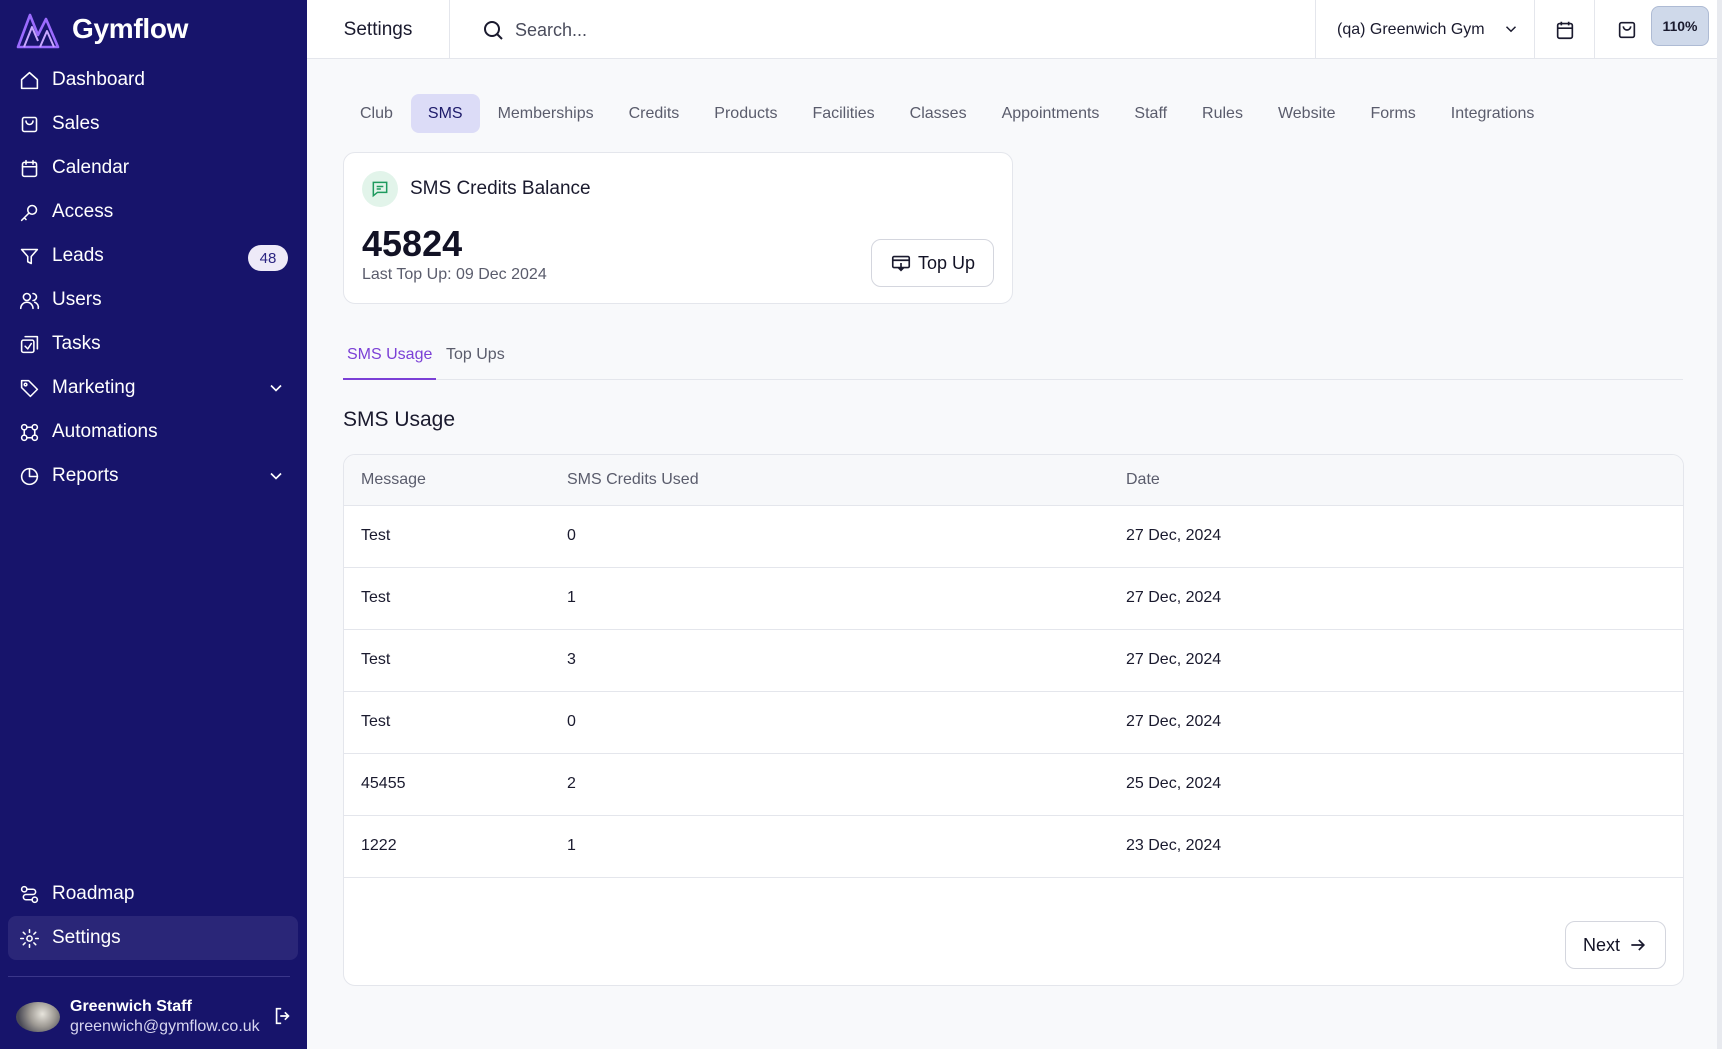 The image size is (1722, 1049). I want to click on tab-top-ups: Top Ups, so click(475, 358).